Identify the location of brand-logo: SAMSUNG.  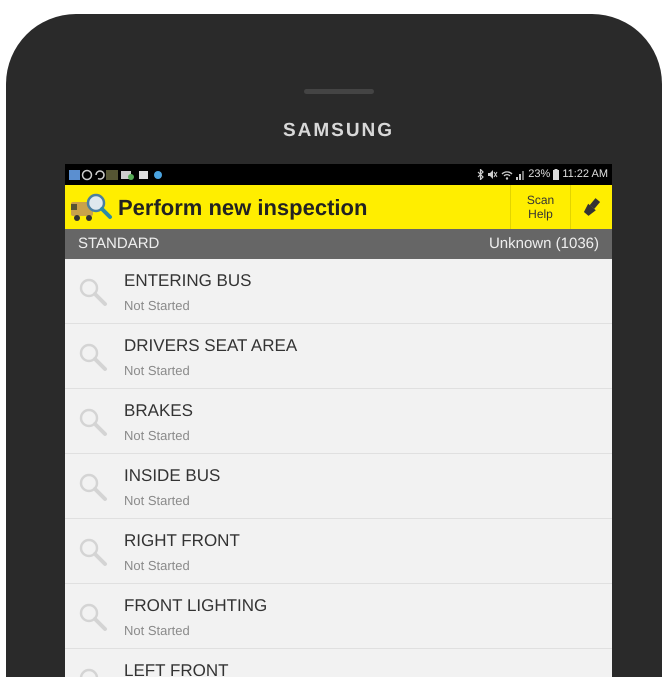
(338, 130).